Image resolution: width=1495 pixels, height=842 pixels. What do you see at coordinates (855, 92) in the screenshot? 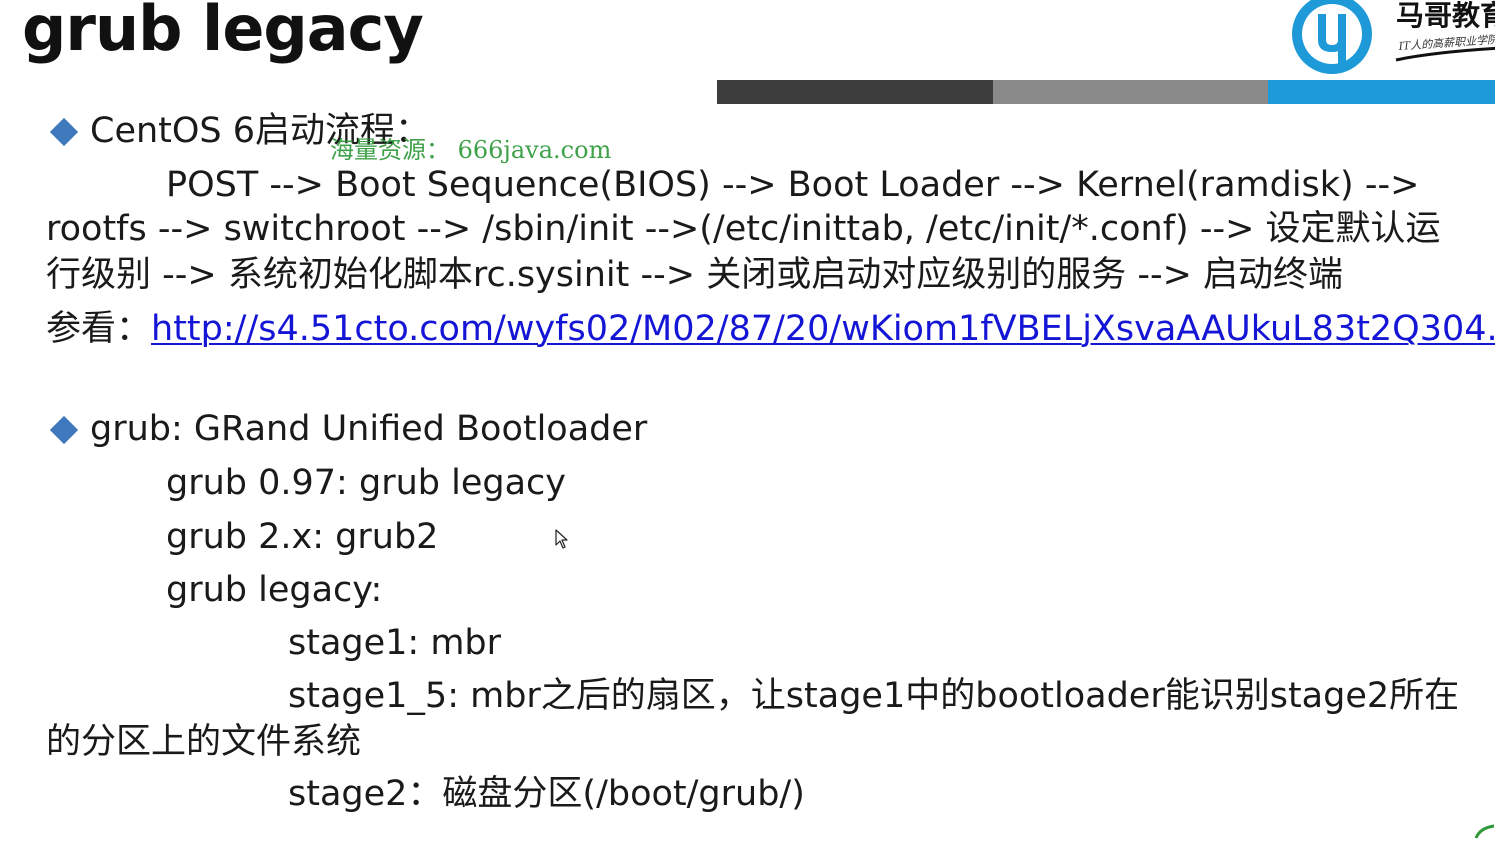
I see `header-bar-dark` at bounding box center [855, 92].